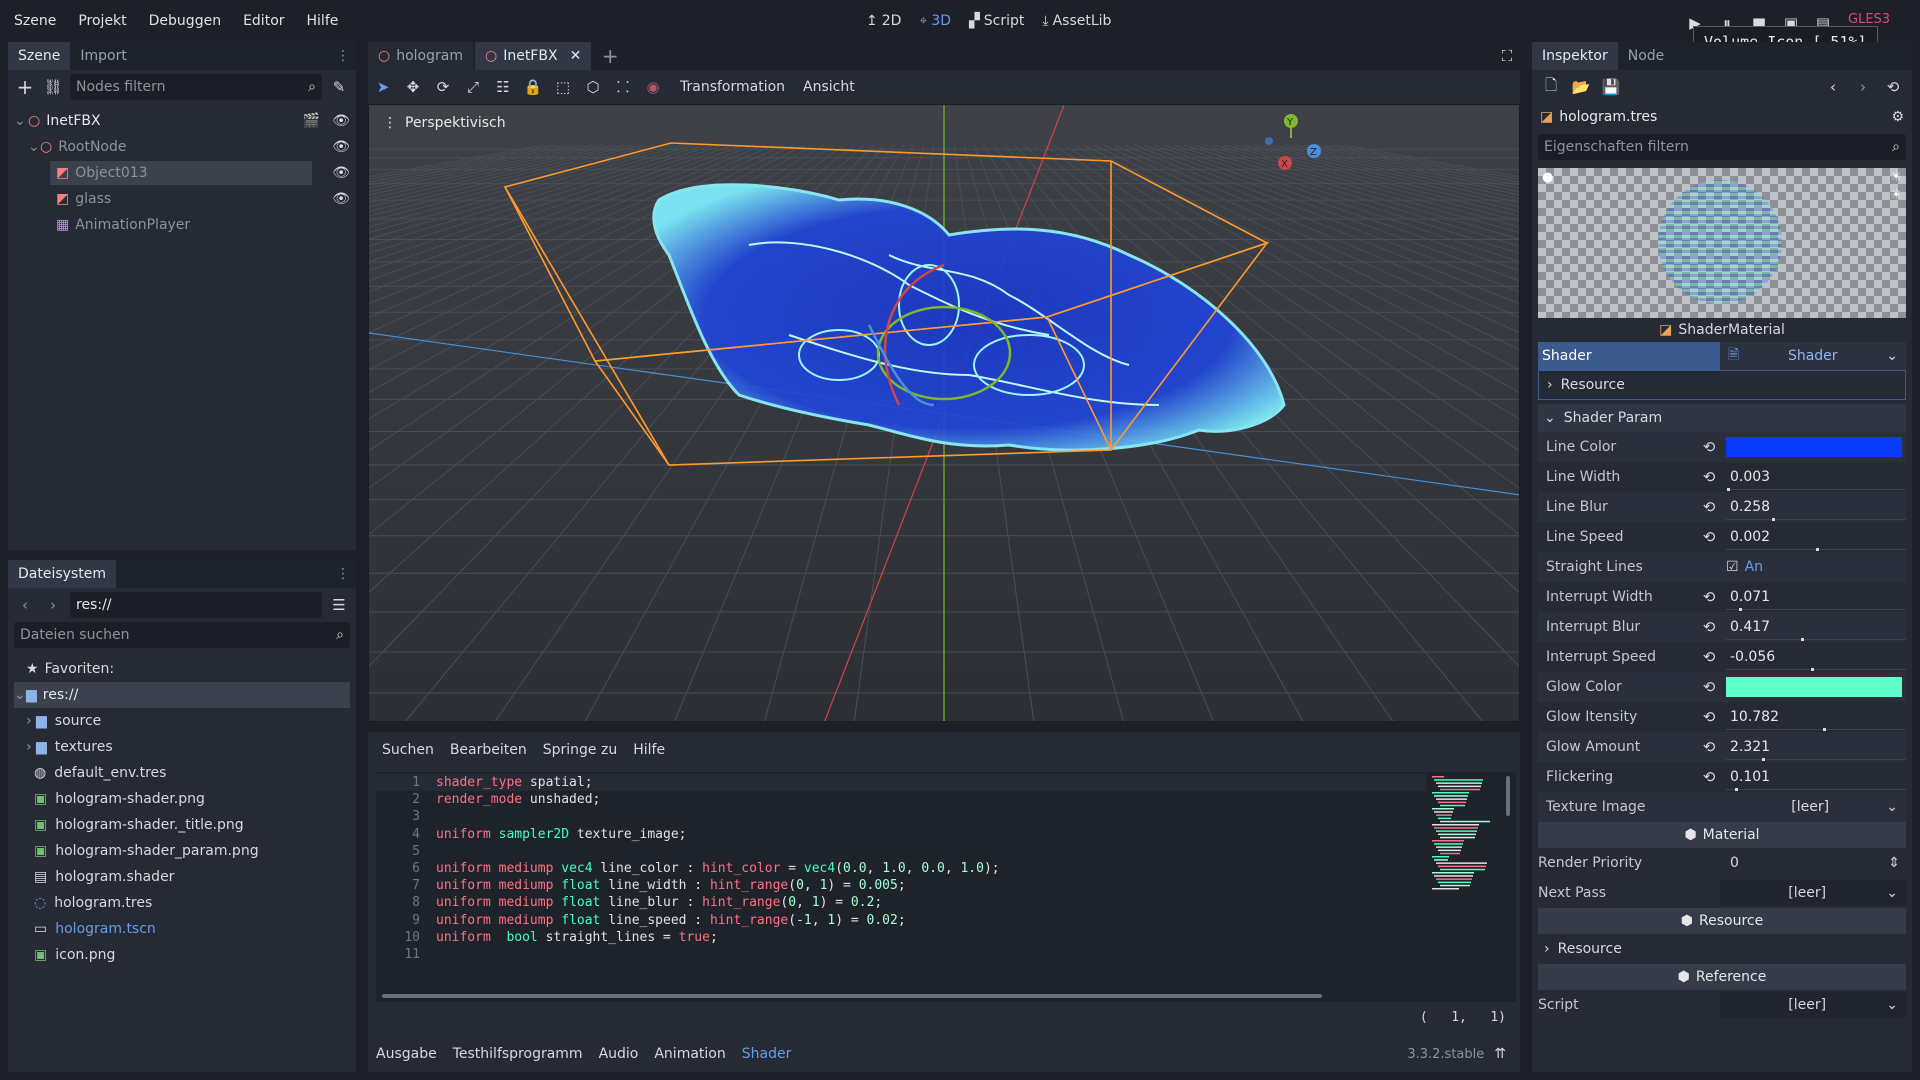  I want to click on scale-tool-icon: ⤢, so click(473, 87).